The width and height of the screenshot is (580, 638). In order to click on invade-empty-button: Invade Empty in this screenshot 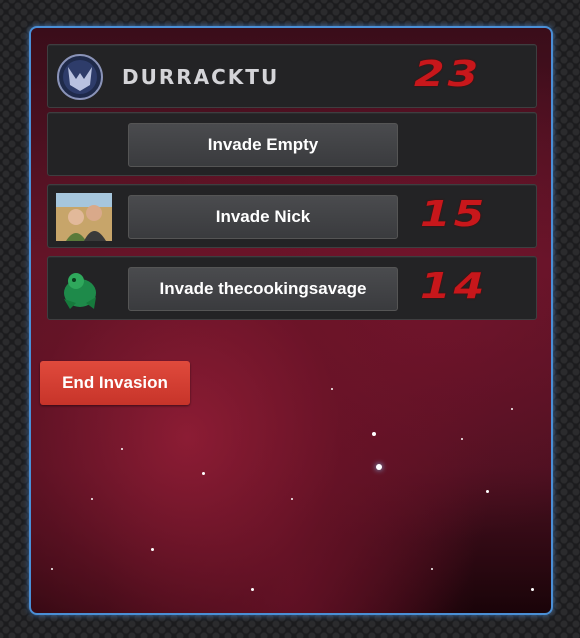, I will do `click(263, 145)`.